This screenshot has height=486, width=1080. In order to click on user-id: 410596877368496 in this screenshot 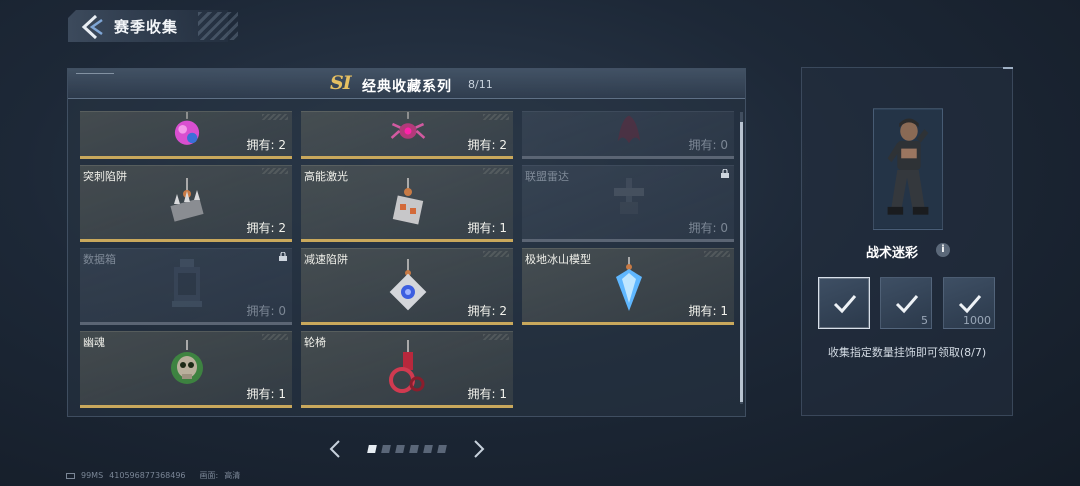, I will do `click(147, 475)`.